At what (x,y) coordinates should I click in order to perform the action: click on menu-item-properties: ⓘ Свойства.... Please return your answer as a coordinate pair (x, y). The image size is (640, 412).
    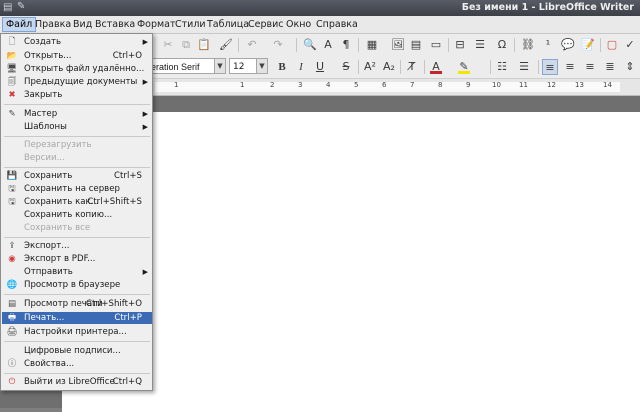
    Looking at the image, I should click on (77, 364).